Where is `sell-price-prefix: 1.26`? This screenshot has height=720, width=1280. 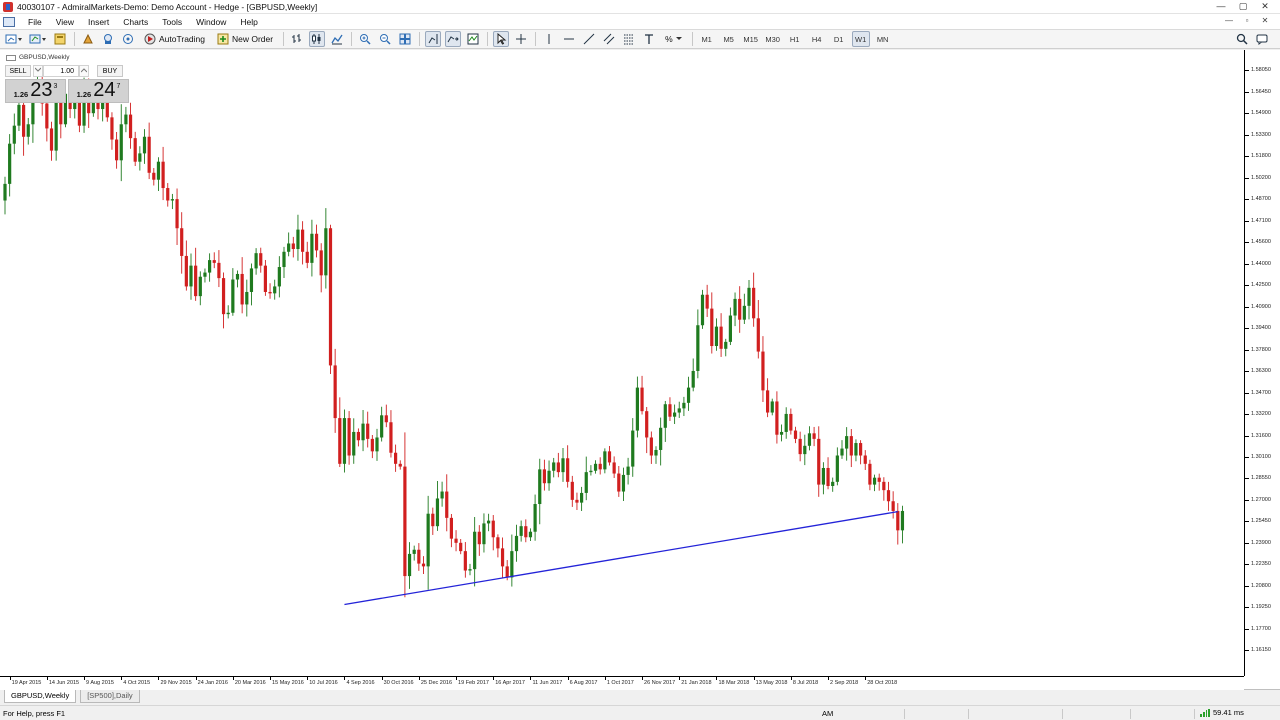
sell-price-prefix: 1.26 is located at coordinates (21, 94).